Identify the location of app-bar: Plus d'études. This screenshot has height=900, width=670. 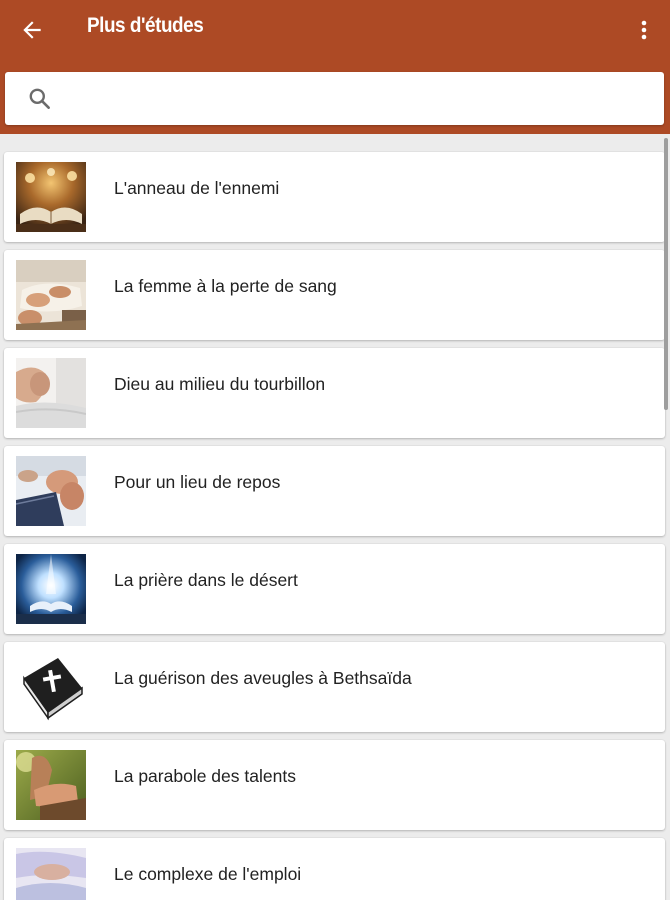
(335, 67).